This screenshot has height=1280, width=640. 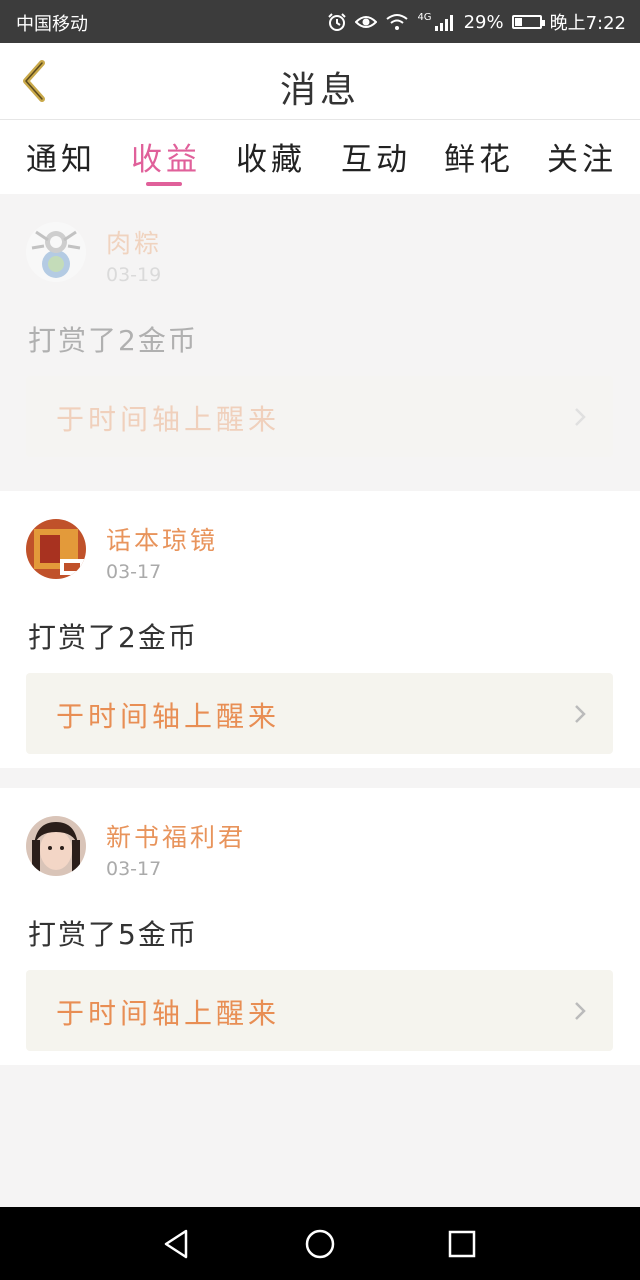 I want to click on system-nav-bar, so click(x=320, y=1243).